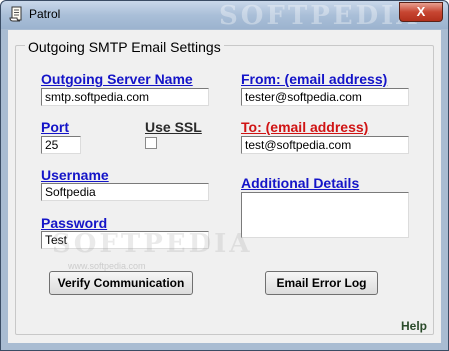 This screenshot has height=351, width=449. I want to click on outgoing-server-input: smtp.softpedia.com, so click(125, 97).